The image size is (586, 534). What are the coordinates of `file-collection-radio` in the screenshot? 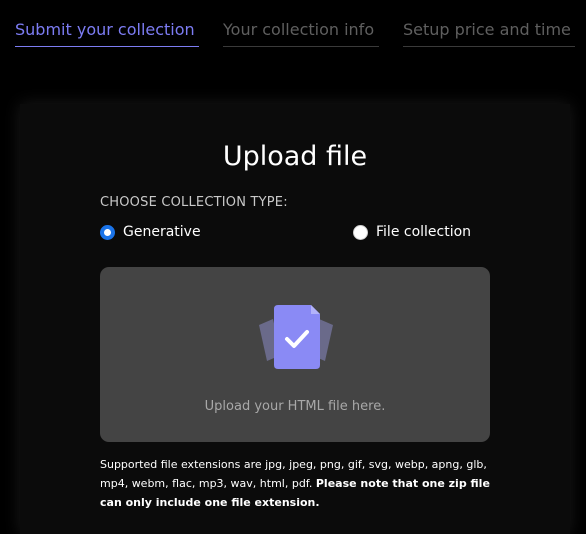 It's located at (360, 232).